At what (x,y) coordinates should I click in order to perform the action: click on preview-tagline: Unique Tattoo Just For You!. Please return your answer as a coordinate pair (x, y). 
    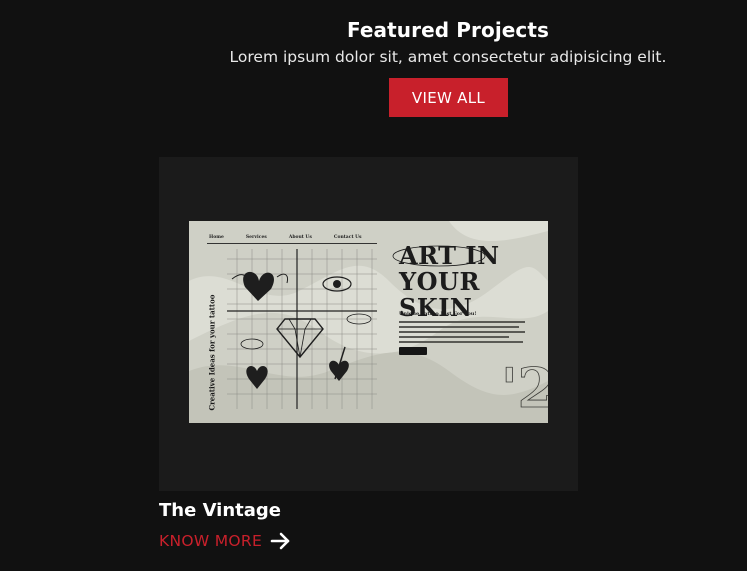
    Looking at the image, I should click on (438, 314).